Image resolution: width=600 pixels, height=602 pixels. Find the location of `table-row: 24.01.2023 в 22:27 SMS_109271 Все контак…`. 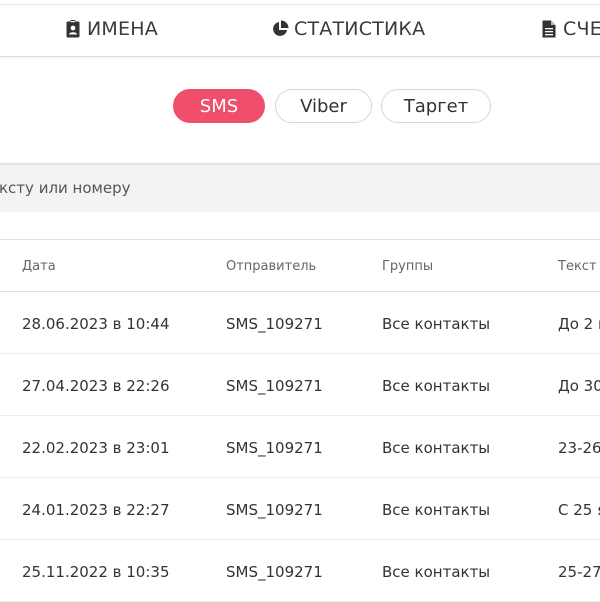

table-row: 24.01.2023 в 22:27 SMS_109271 Все контак… is located at coordinates (300, 509).